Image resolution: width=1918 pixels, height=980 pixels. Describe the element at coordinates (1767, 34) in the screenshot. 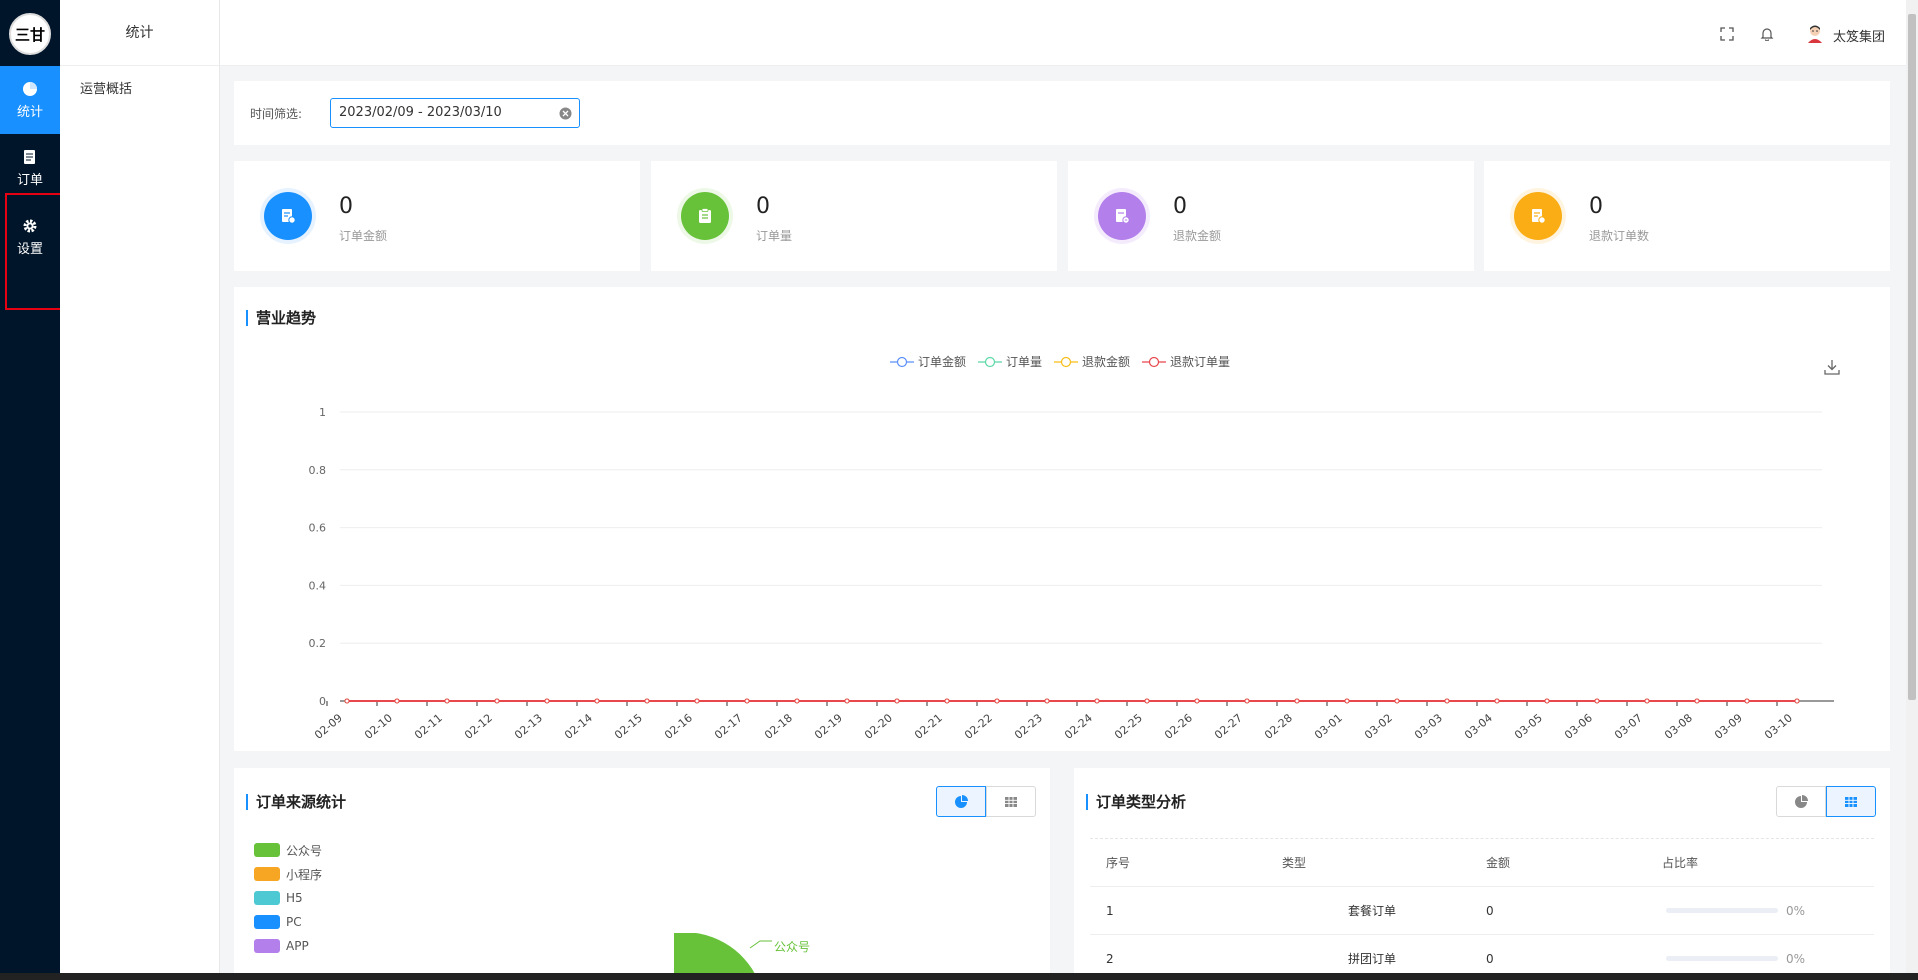

I see `bell-icon` at that location.